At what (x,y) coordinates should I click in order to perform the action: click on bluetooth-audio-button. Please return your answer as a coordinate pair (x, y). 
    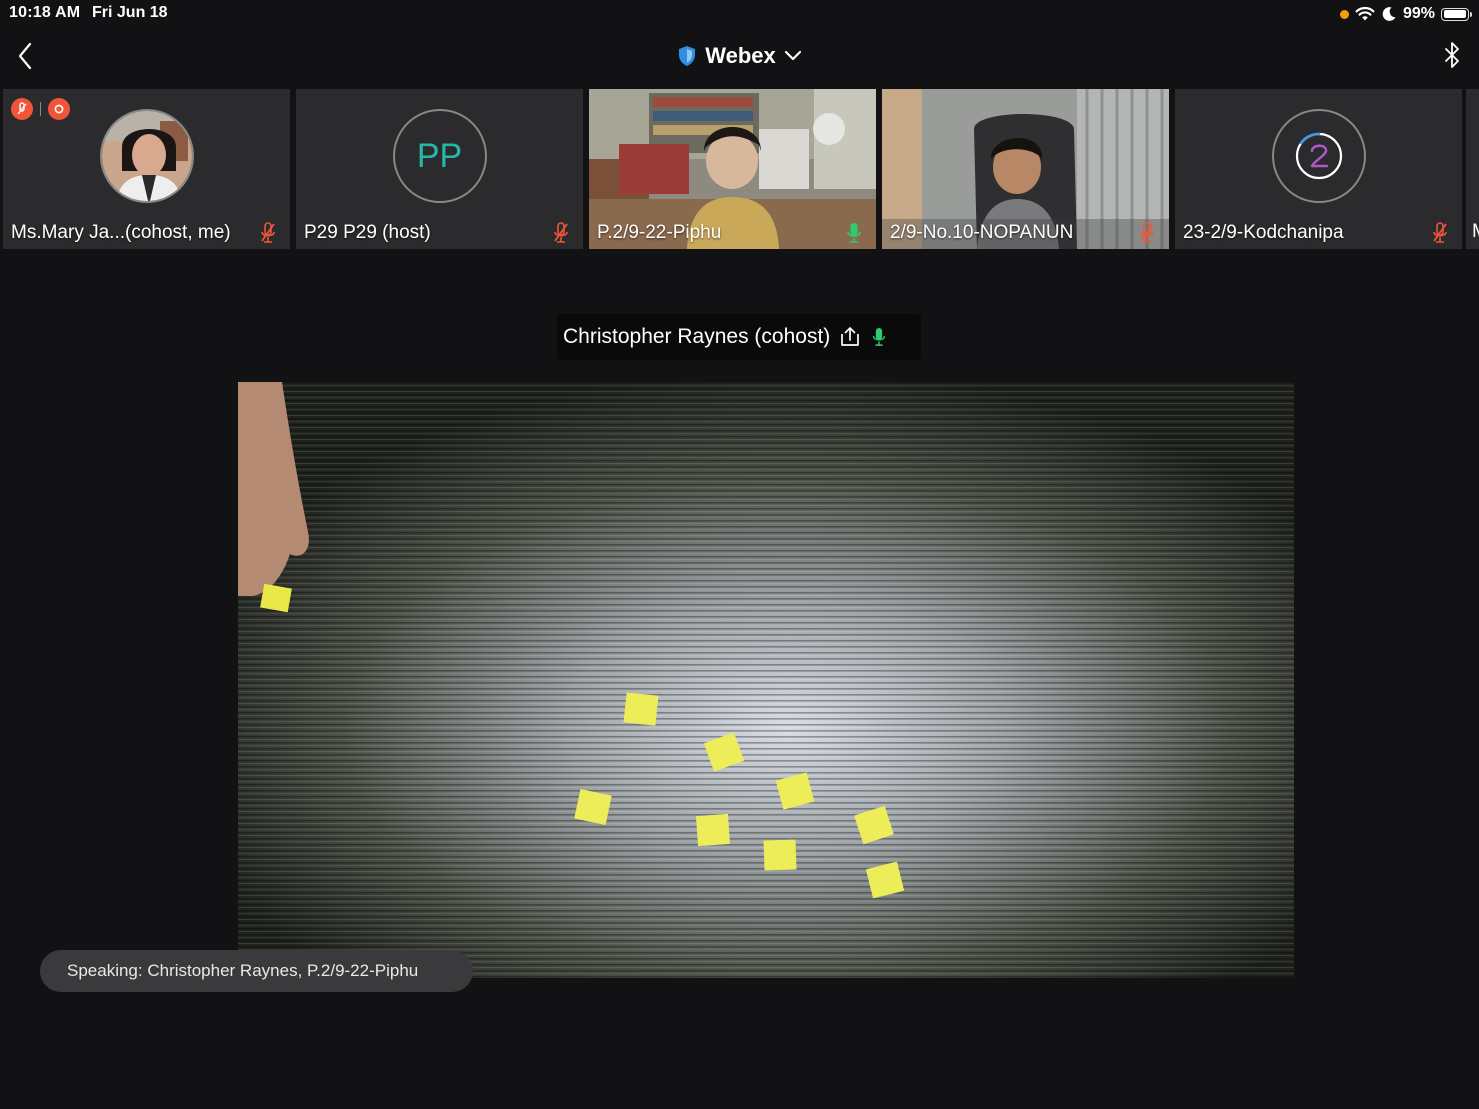
    Looking at the image, I should click on (1452, 56).